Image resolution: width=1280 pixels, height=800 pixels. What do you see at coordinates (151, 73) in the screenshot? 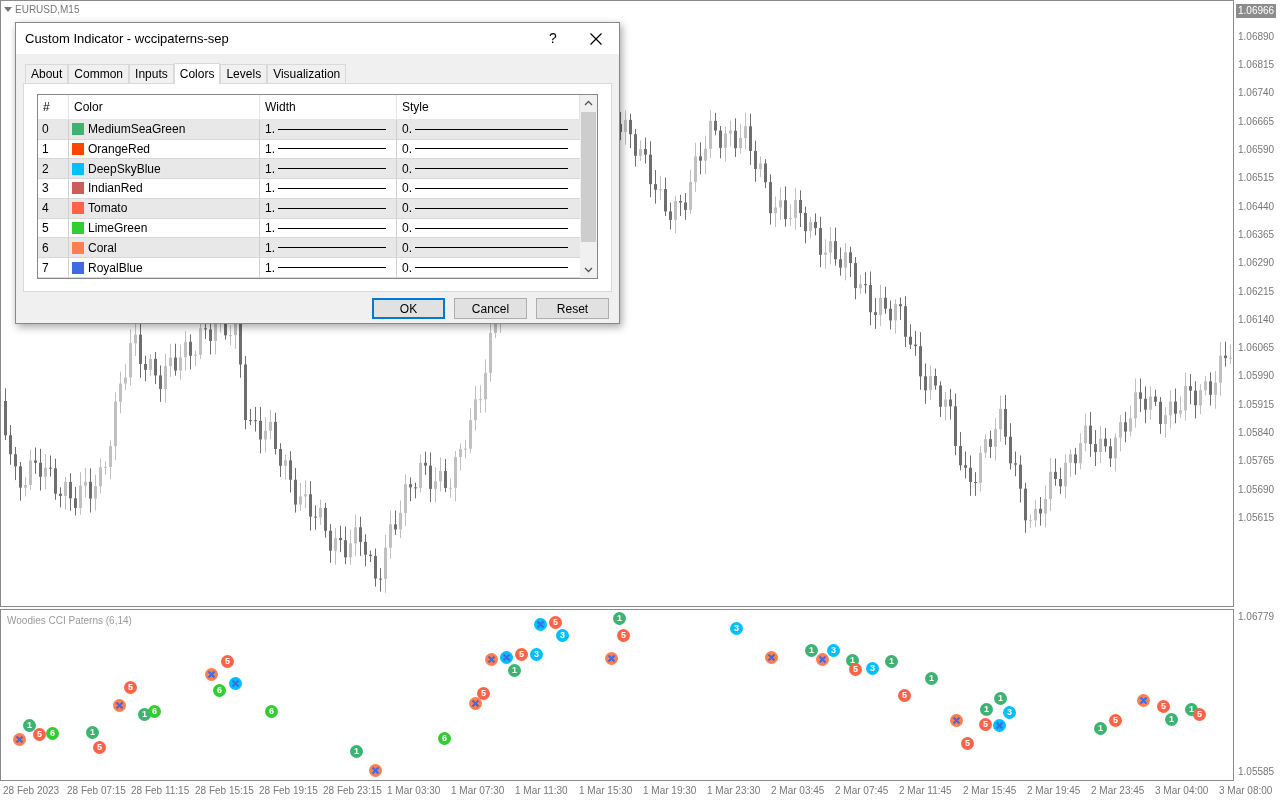
I see `tab: Inputs` at bounding box center [151, 73].